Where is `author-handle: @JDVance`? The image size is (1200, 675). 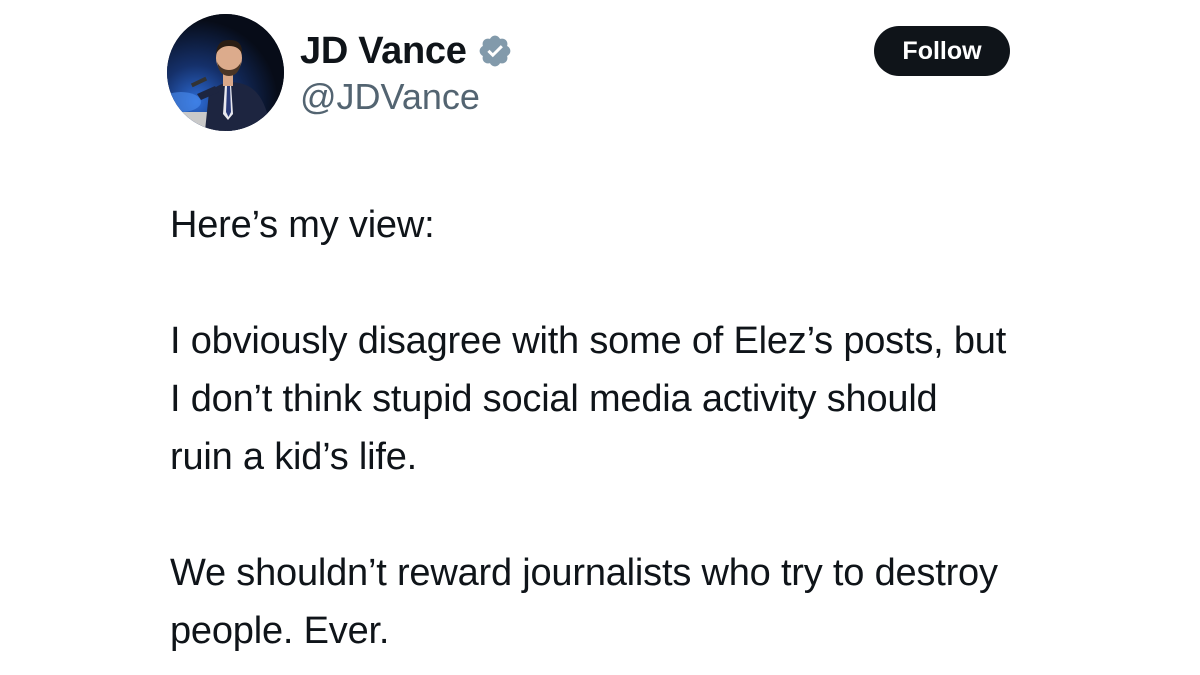 author-handle: @JDVance is located at coordinates (390, 97).